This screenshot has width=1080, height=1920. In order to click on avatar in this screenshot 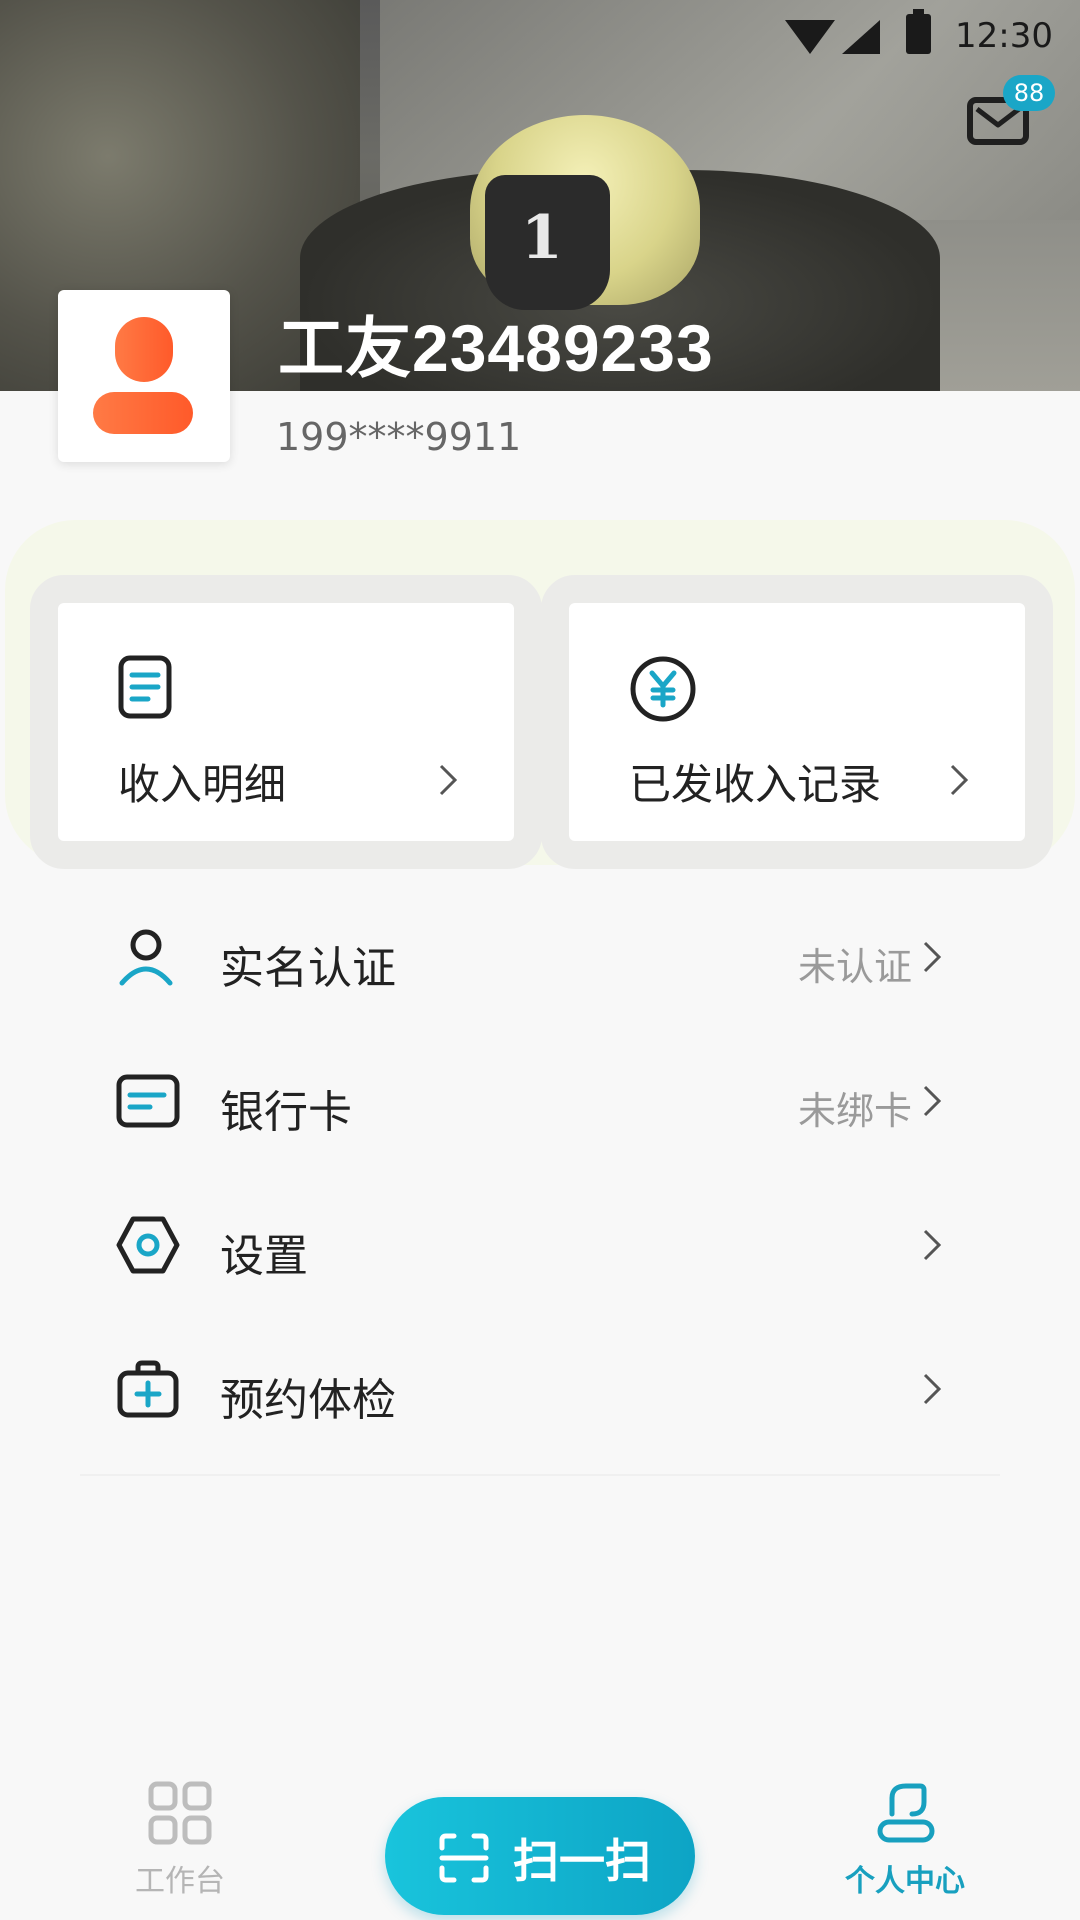, I will do `click(144, 376)`.